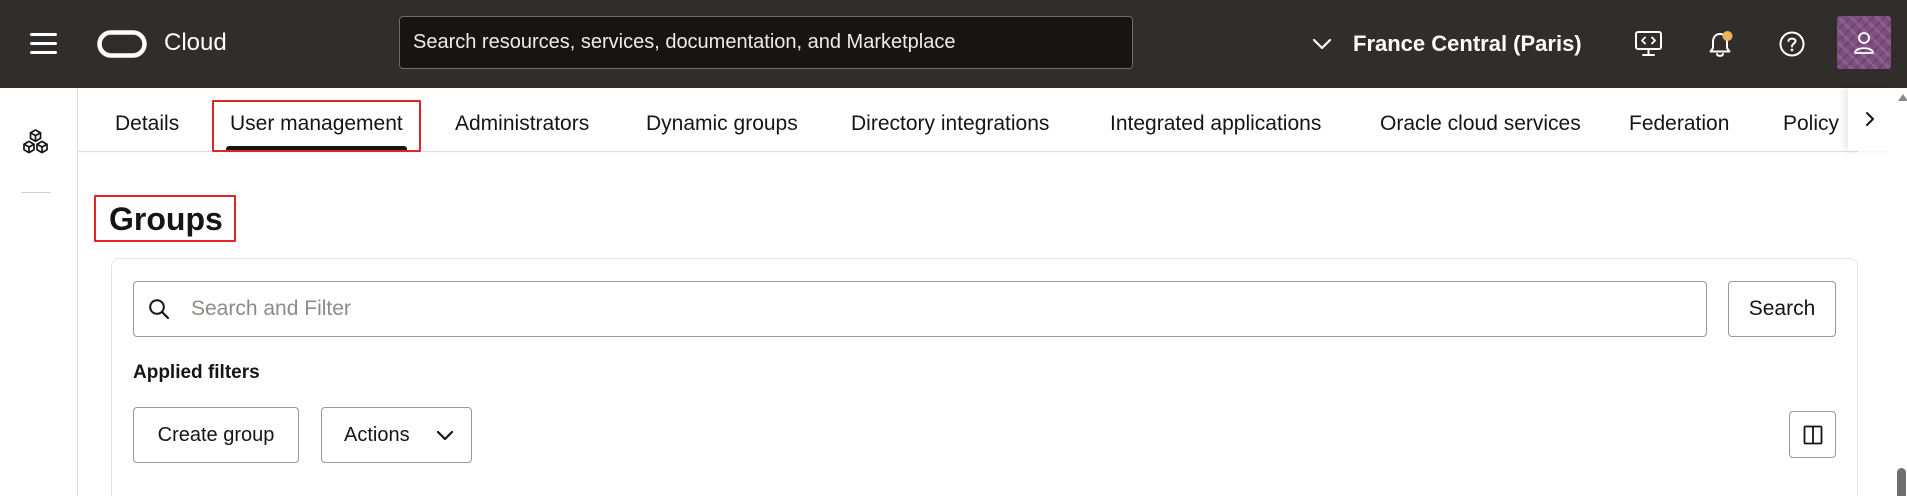  What do you see at coordinates (377, 434) in the screenshot?
I see `actions-label: Actions` at bounding box center [377, 434].